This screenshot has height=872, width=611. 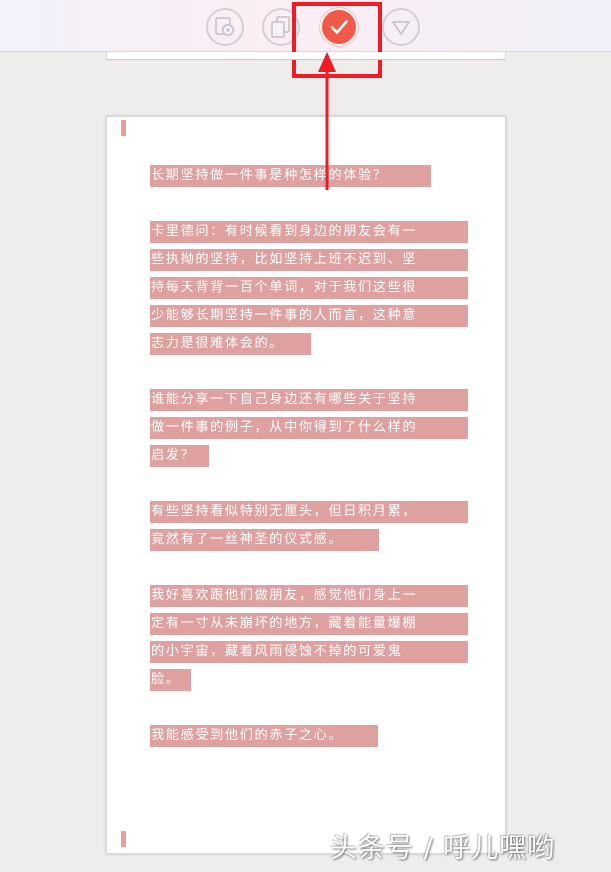 I want to click on page-margin-marker-top, so click(x=123, y=128).